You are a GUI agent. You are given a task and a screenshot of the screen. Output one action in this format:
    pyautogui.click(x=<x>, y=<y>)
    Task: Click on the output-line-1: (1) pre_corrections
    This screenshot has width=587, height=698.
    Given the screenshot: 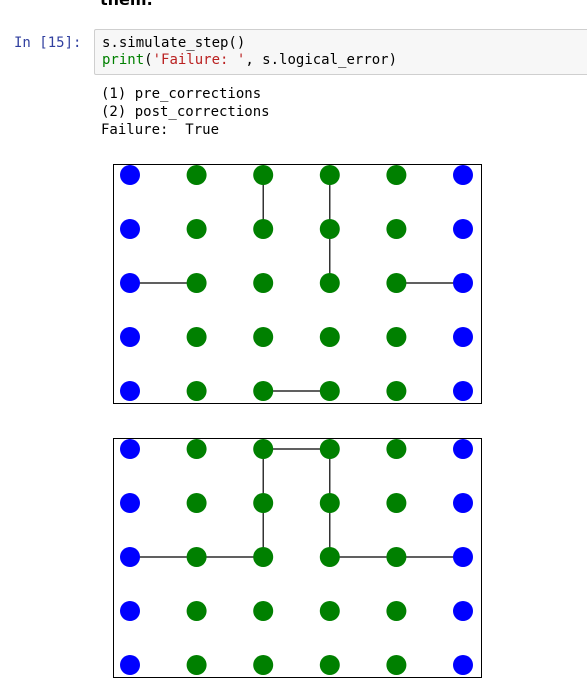 What is the action you would take?
    pyautogui.click(x=181, y=94)
    